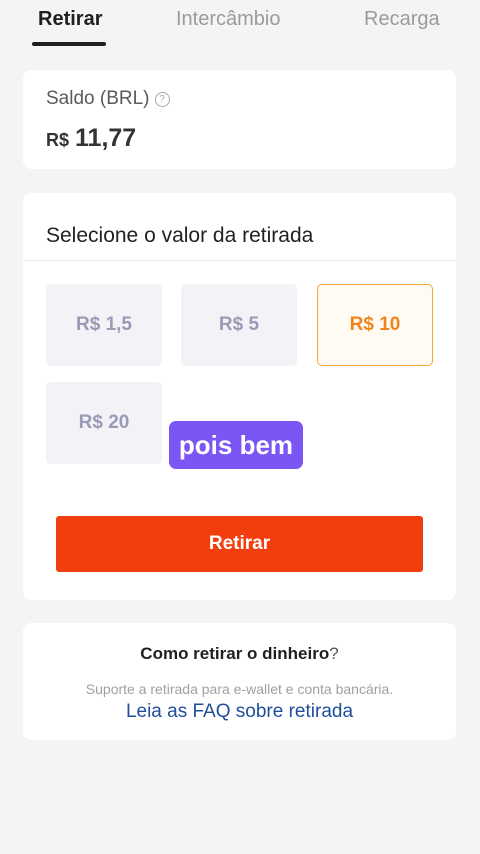 The image size is (480, 854). What do you see at coordinates (375, 325) in the screenshot?
I see `amount-option-10-selected: R$ 10` at bounding box center [375, 325].